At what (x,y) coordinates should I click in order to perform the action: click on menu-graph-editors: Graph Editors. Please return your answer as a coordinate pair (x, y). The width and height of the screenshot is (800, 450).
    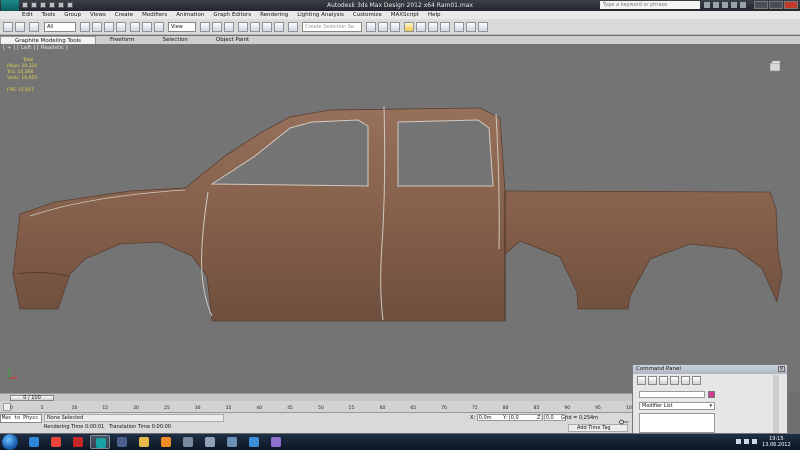
    Looking at the image, I should click on (232, 15).